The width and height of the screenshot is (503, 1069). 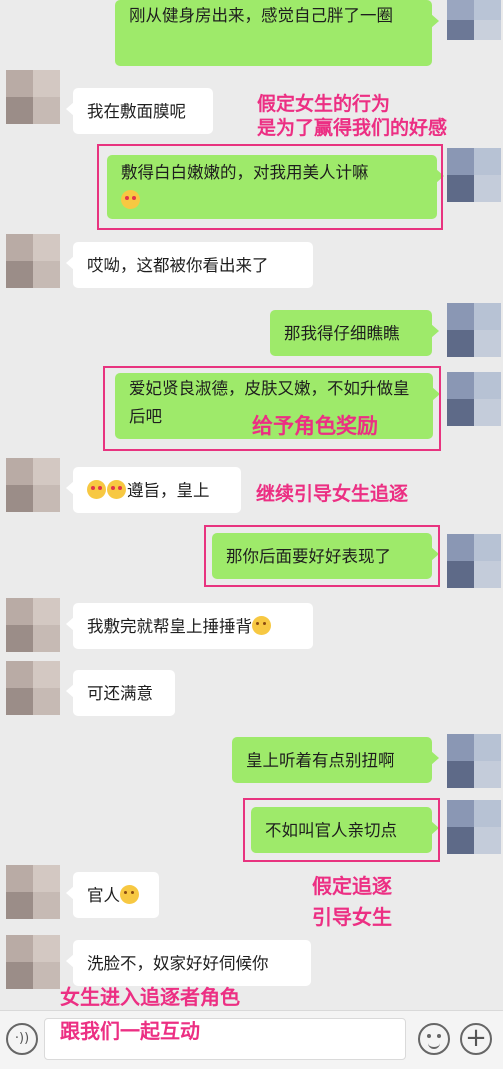 What do you see at coordinates (130, 1031) in the screenshot?
I see `annotation-text: 跟我们一起互动` at bounding box center [130, 1031].